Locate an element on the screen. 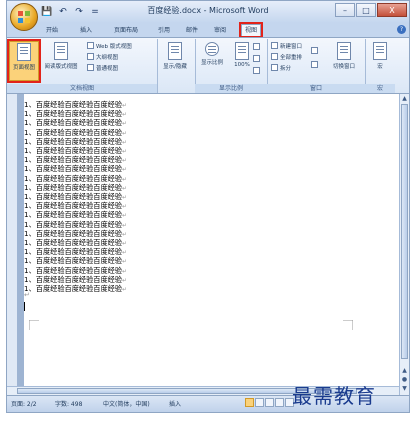 This screenshot has height=423, width=416. zoom-100-label: 100% is located at coordinates (242, 65).